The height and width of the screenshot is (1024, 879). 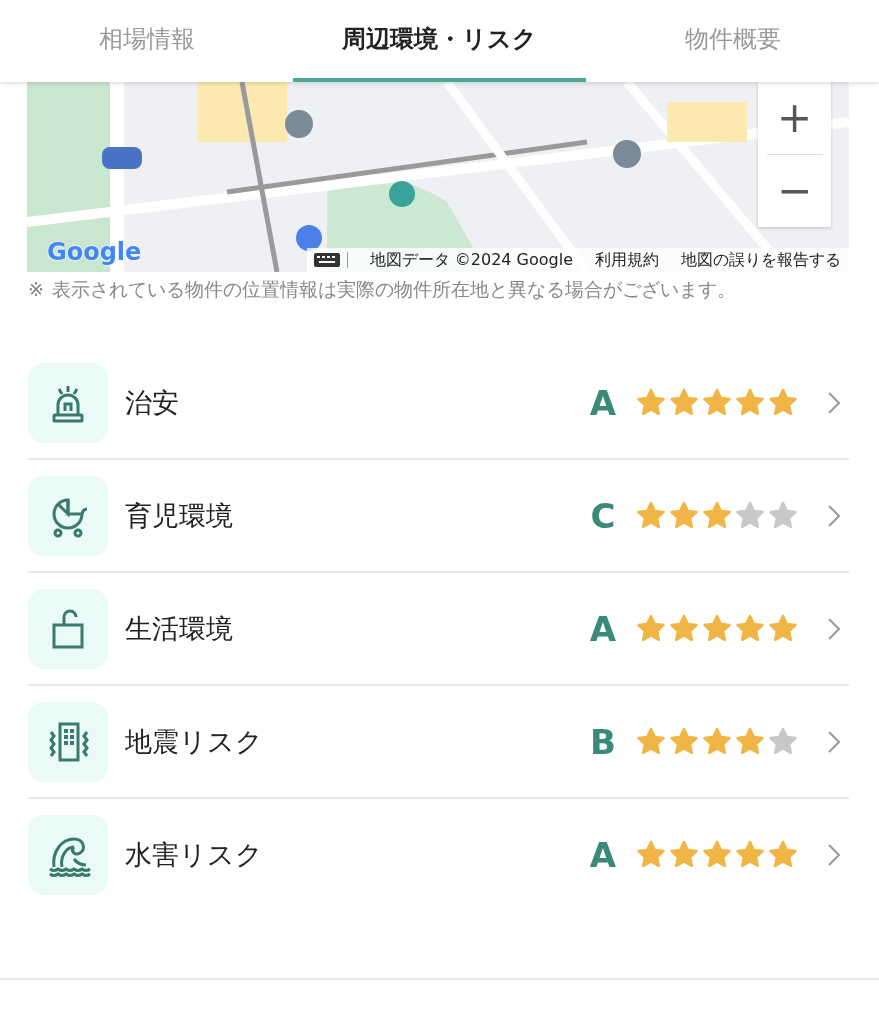 What do you see at coordinates (194, 741) in the screenshot?
I see `rating-label: 地震リスク` at bounding box center [194, 741].